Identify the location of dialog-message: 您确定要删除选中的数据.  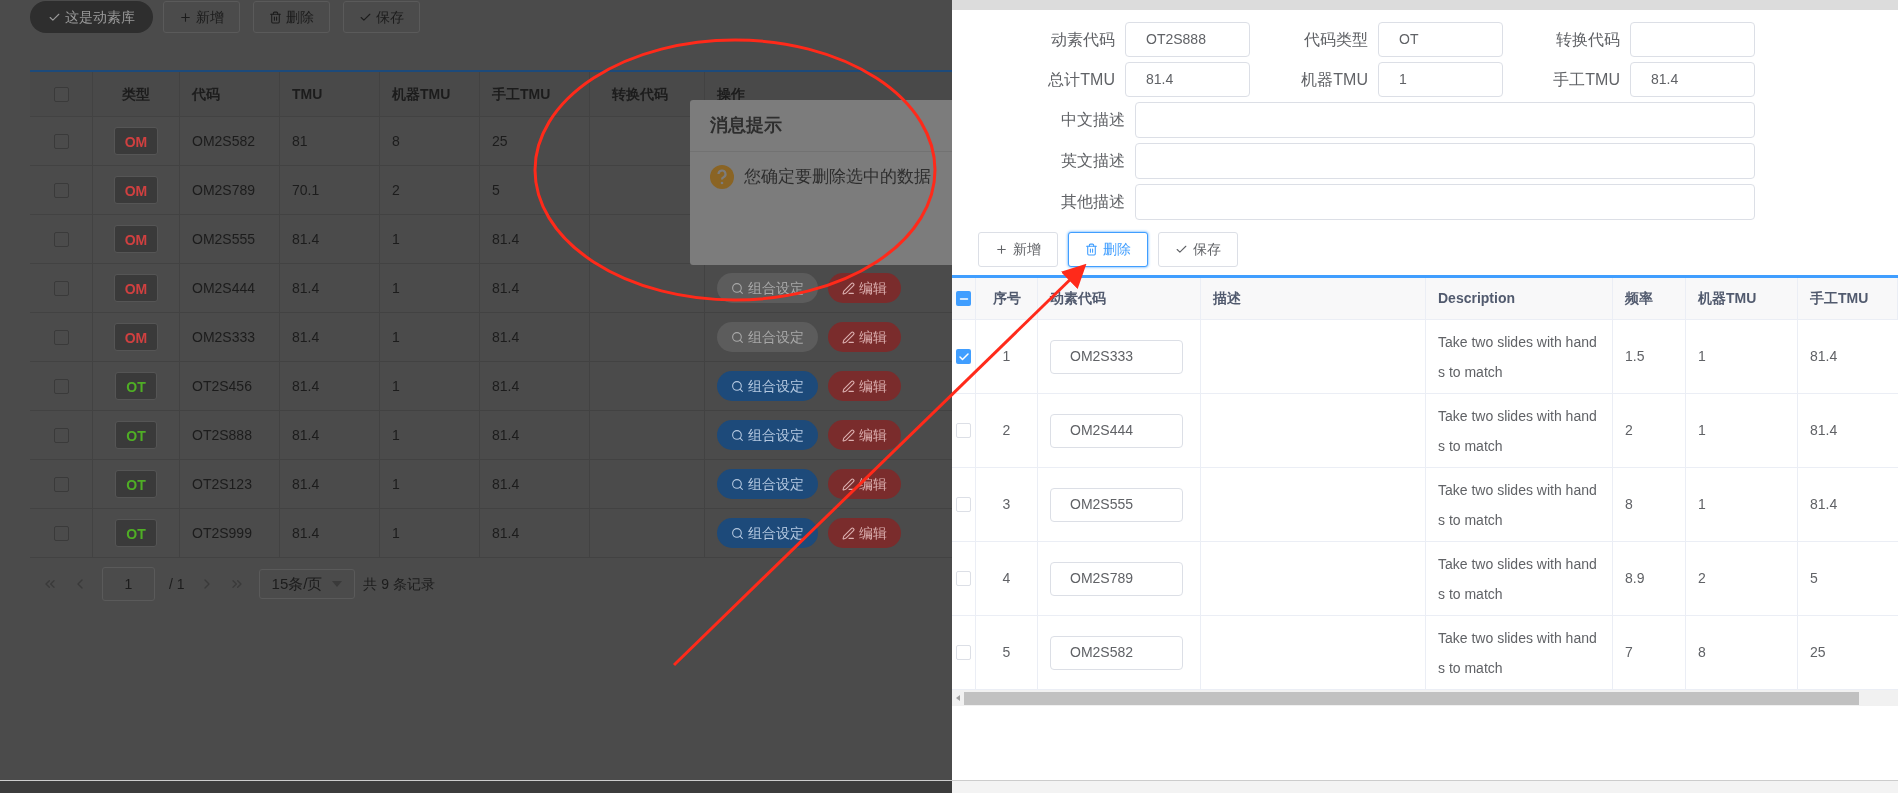
(837, 177).